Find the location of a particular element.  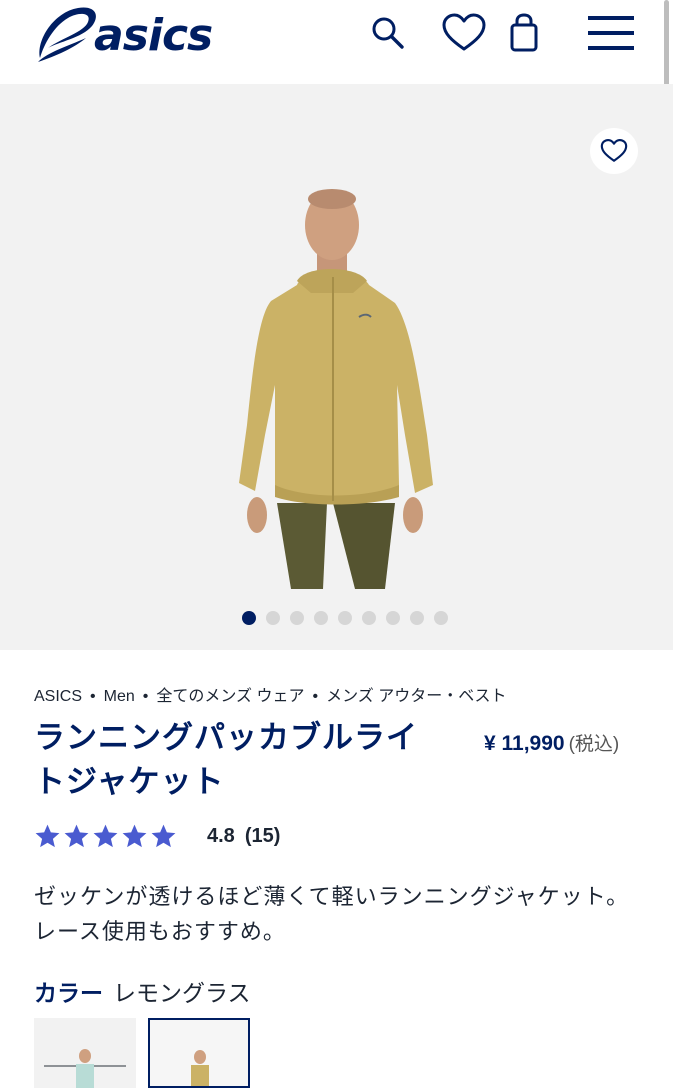

cart-button is located at coordinates (524, 33).